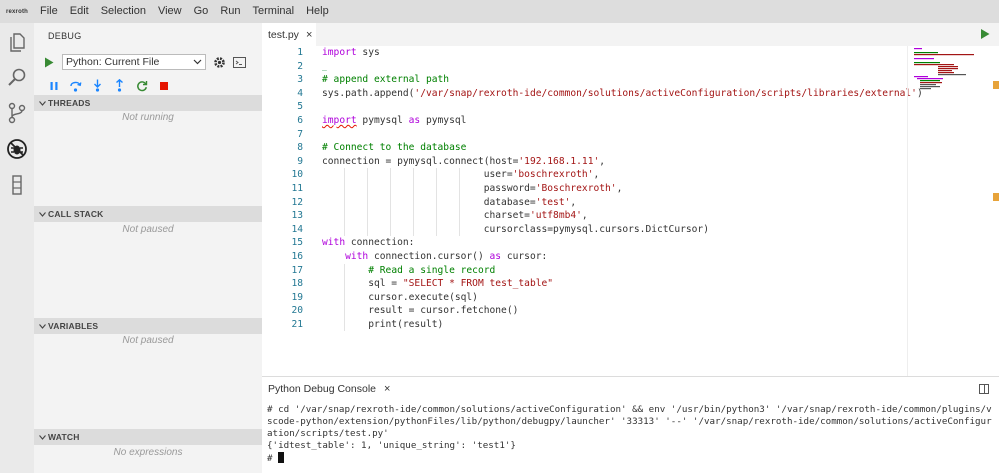  Describe the element at coordinates (614, 270) in the screenshot. I see `code-line: # Read a single record` at that location.